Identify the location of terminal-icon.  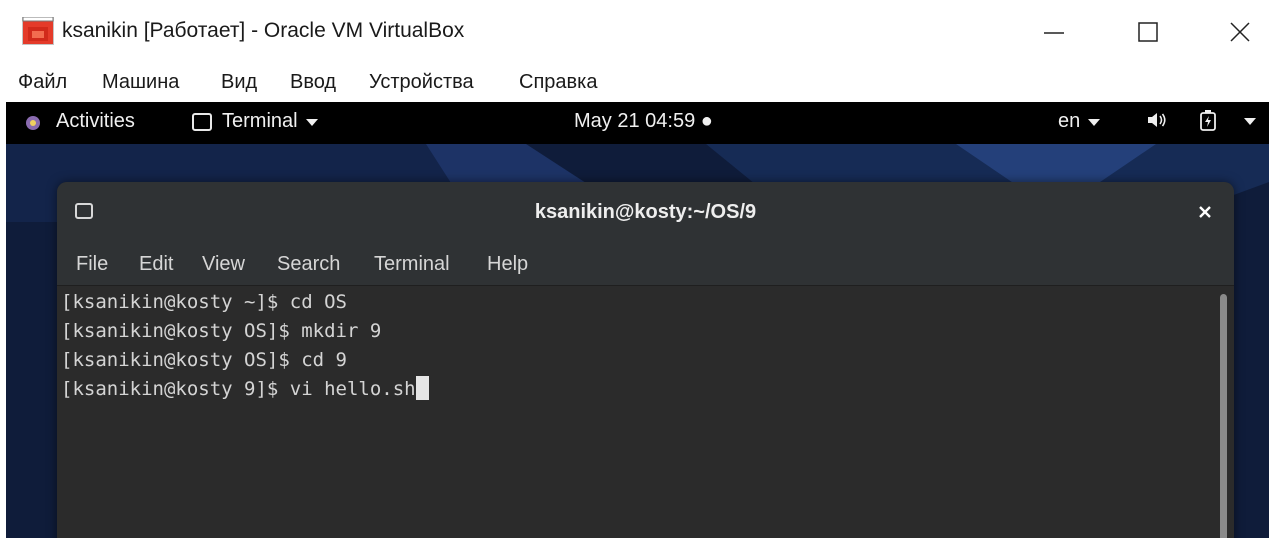
(202, 121).